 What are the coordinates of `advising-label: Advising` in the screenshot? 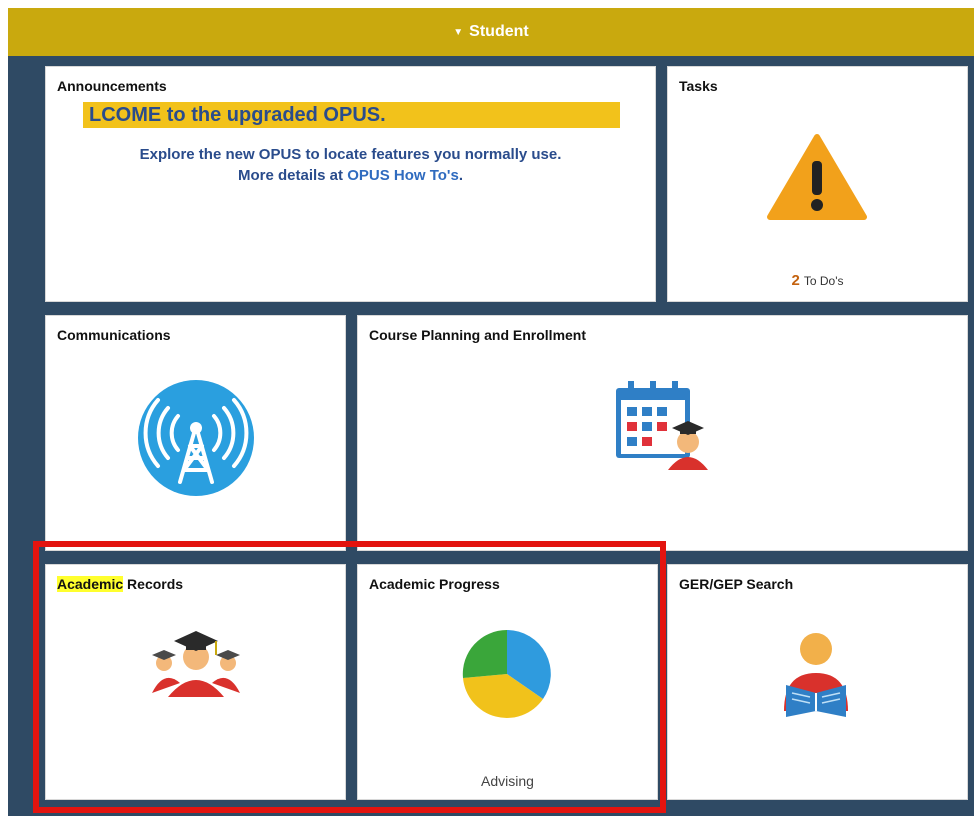 It's located at (507, 781).